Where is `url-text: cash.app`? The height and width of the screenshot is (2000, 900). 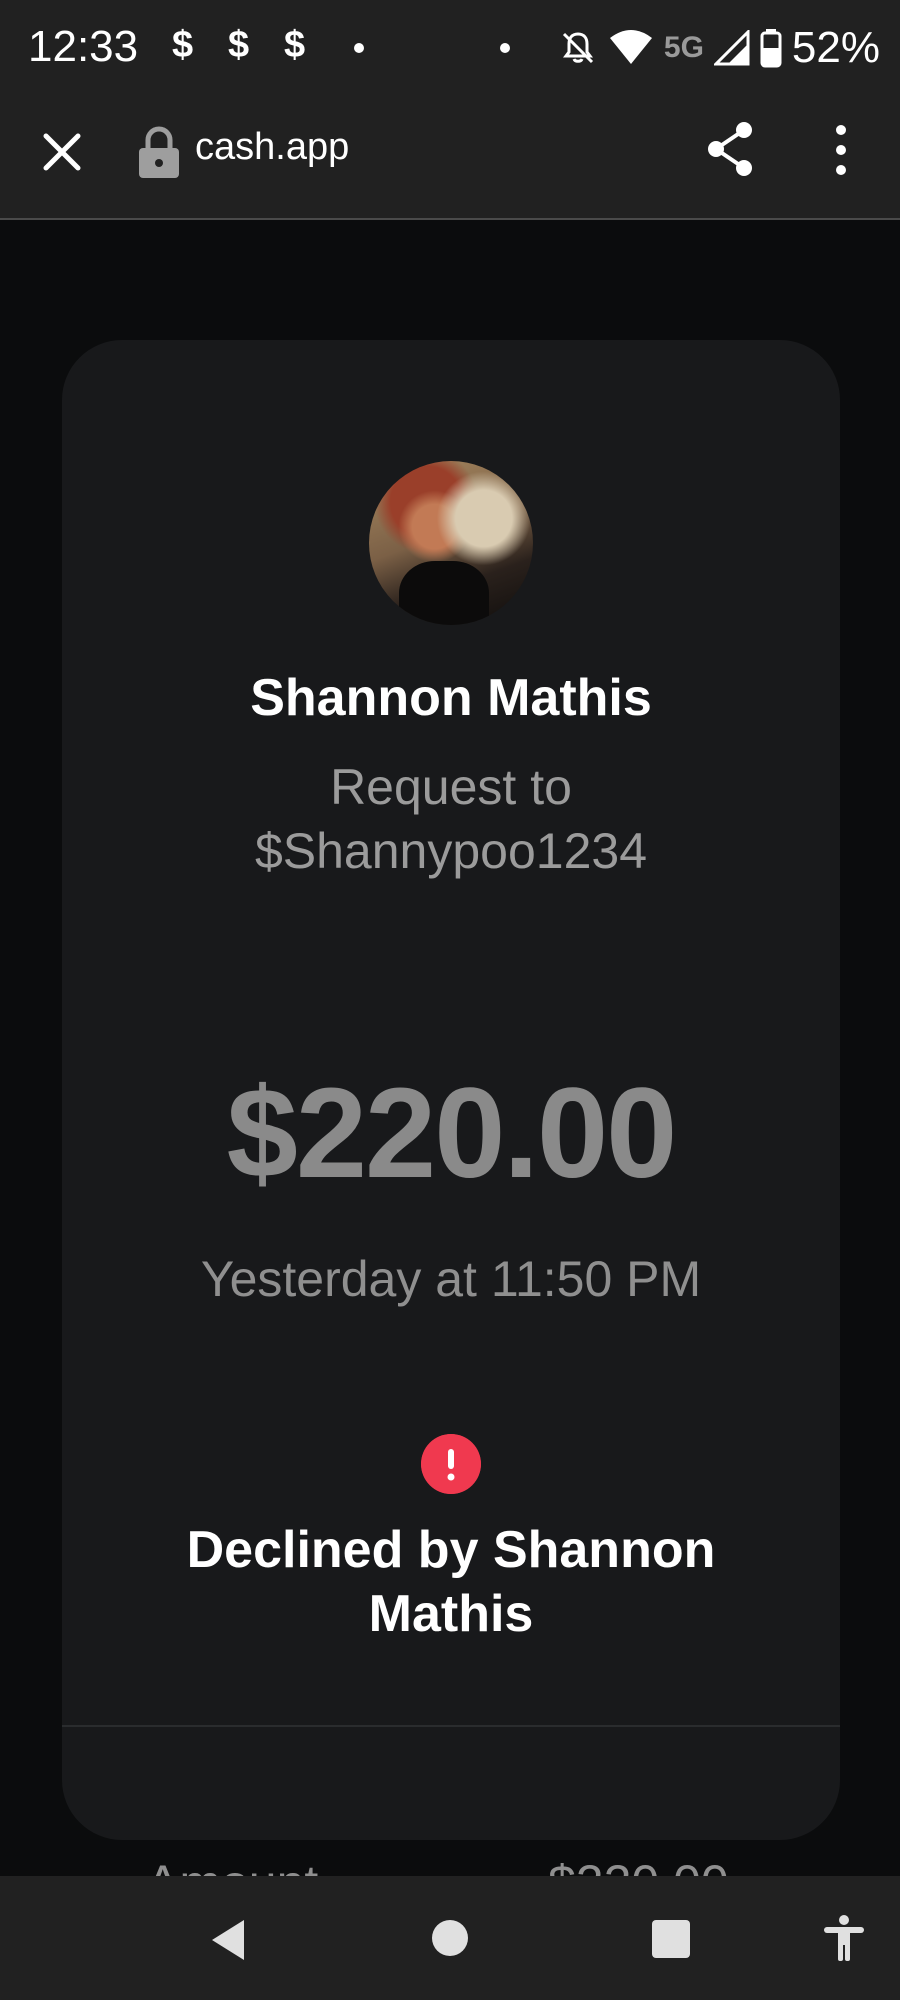
url-text: cash.app is located at coordinates (272, 147).